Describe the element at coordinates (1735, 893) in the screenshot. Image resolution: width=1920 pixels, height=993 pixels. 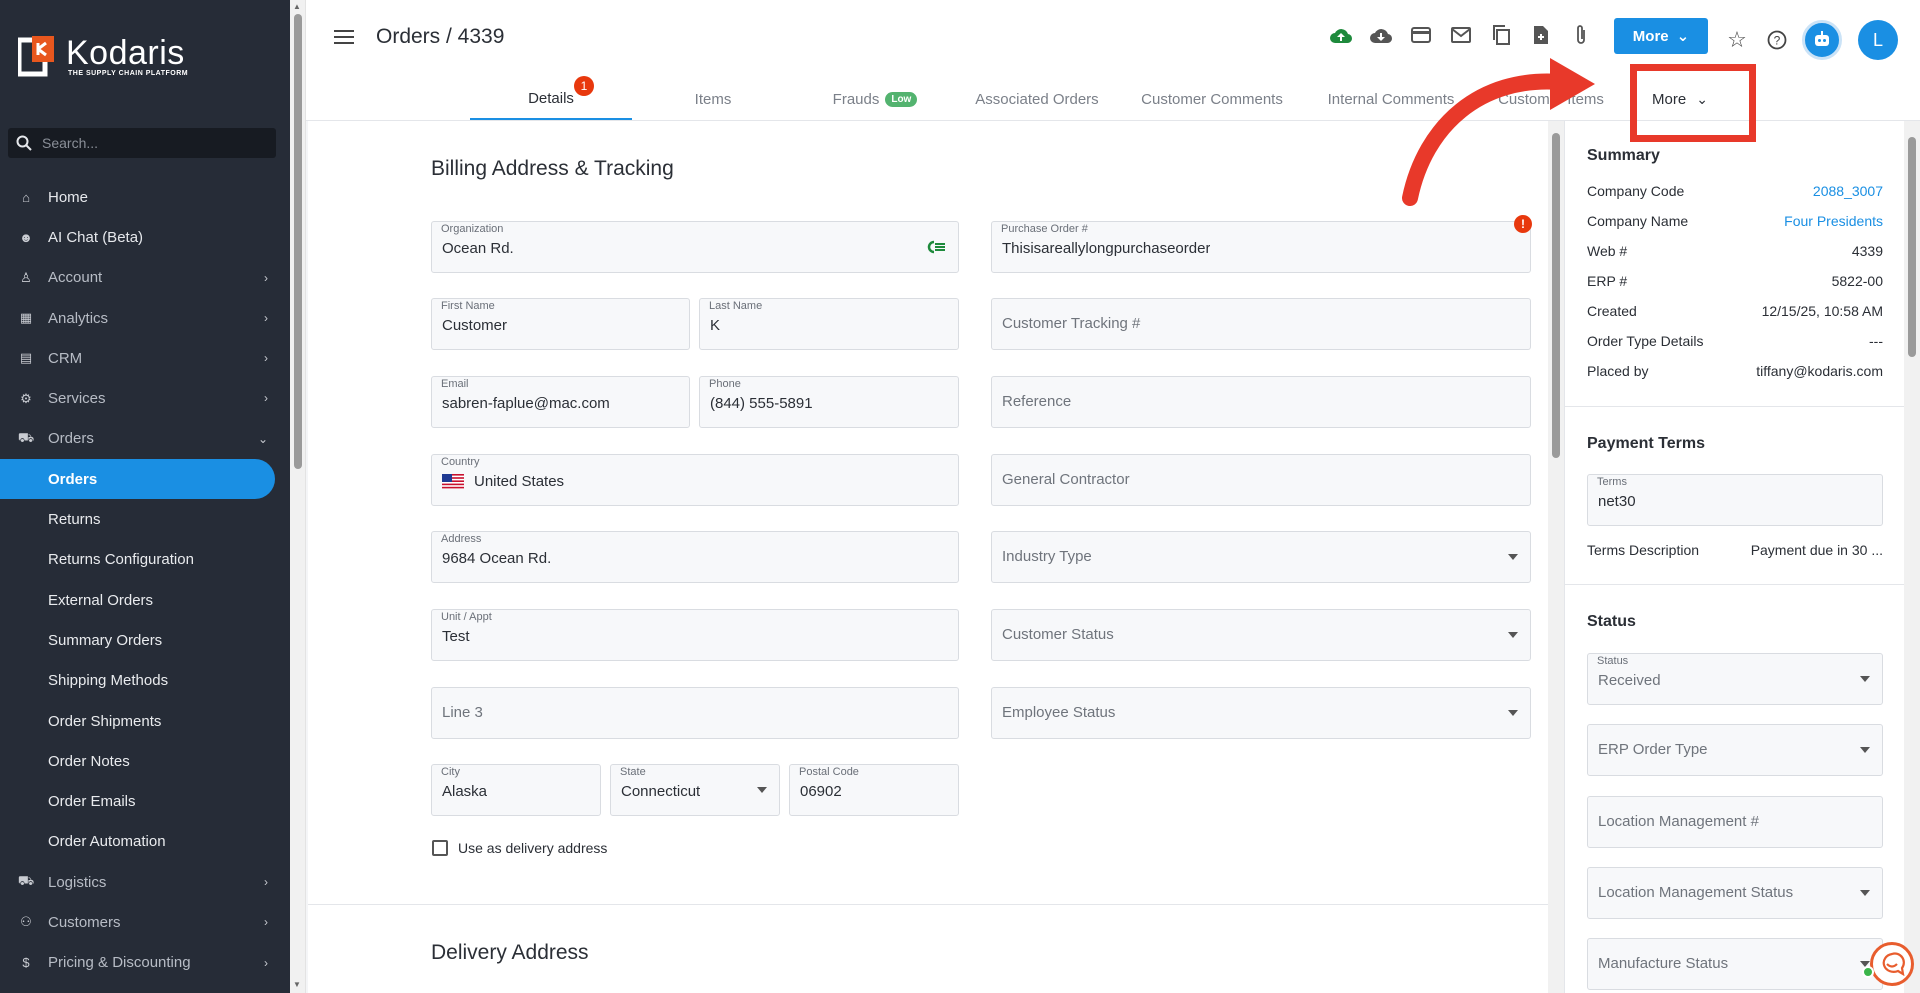
I see `location-management-status-select: Location Management Status` at that location.